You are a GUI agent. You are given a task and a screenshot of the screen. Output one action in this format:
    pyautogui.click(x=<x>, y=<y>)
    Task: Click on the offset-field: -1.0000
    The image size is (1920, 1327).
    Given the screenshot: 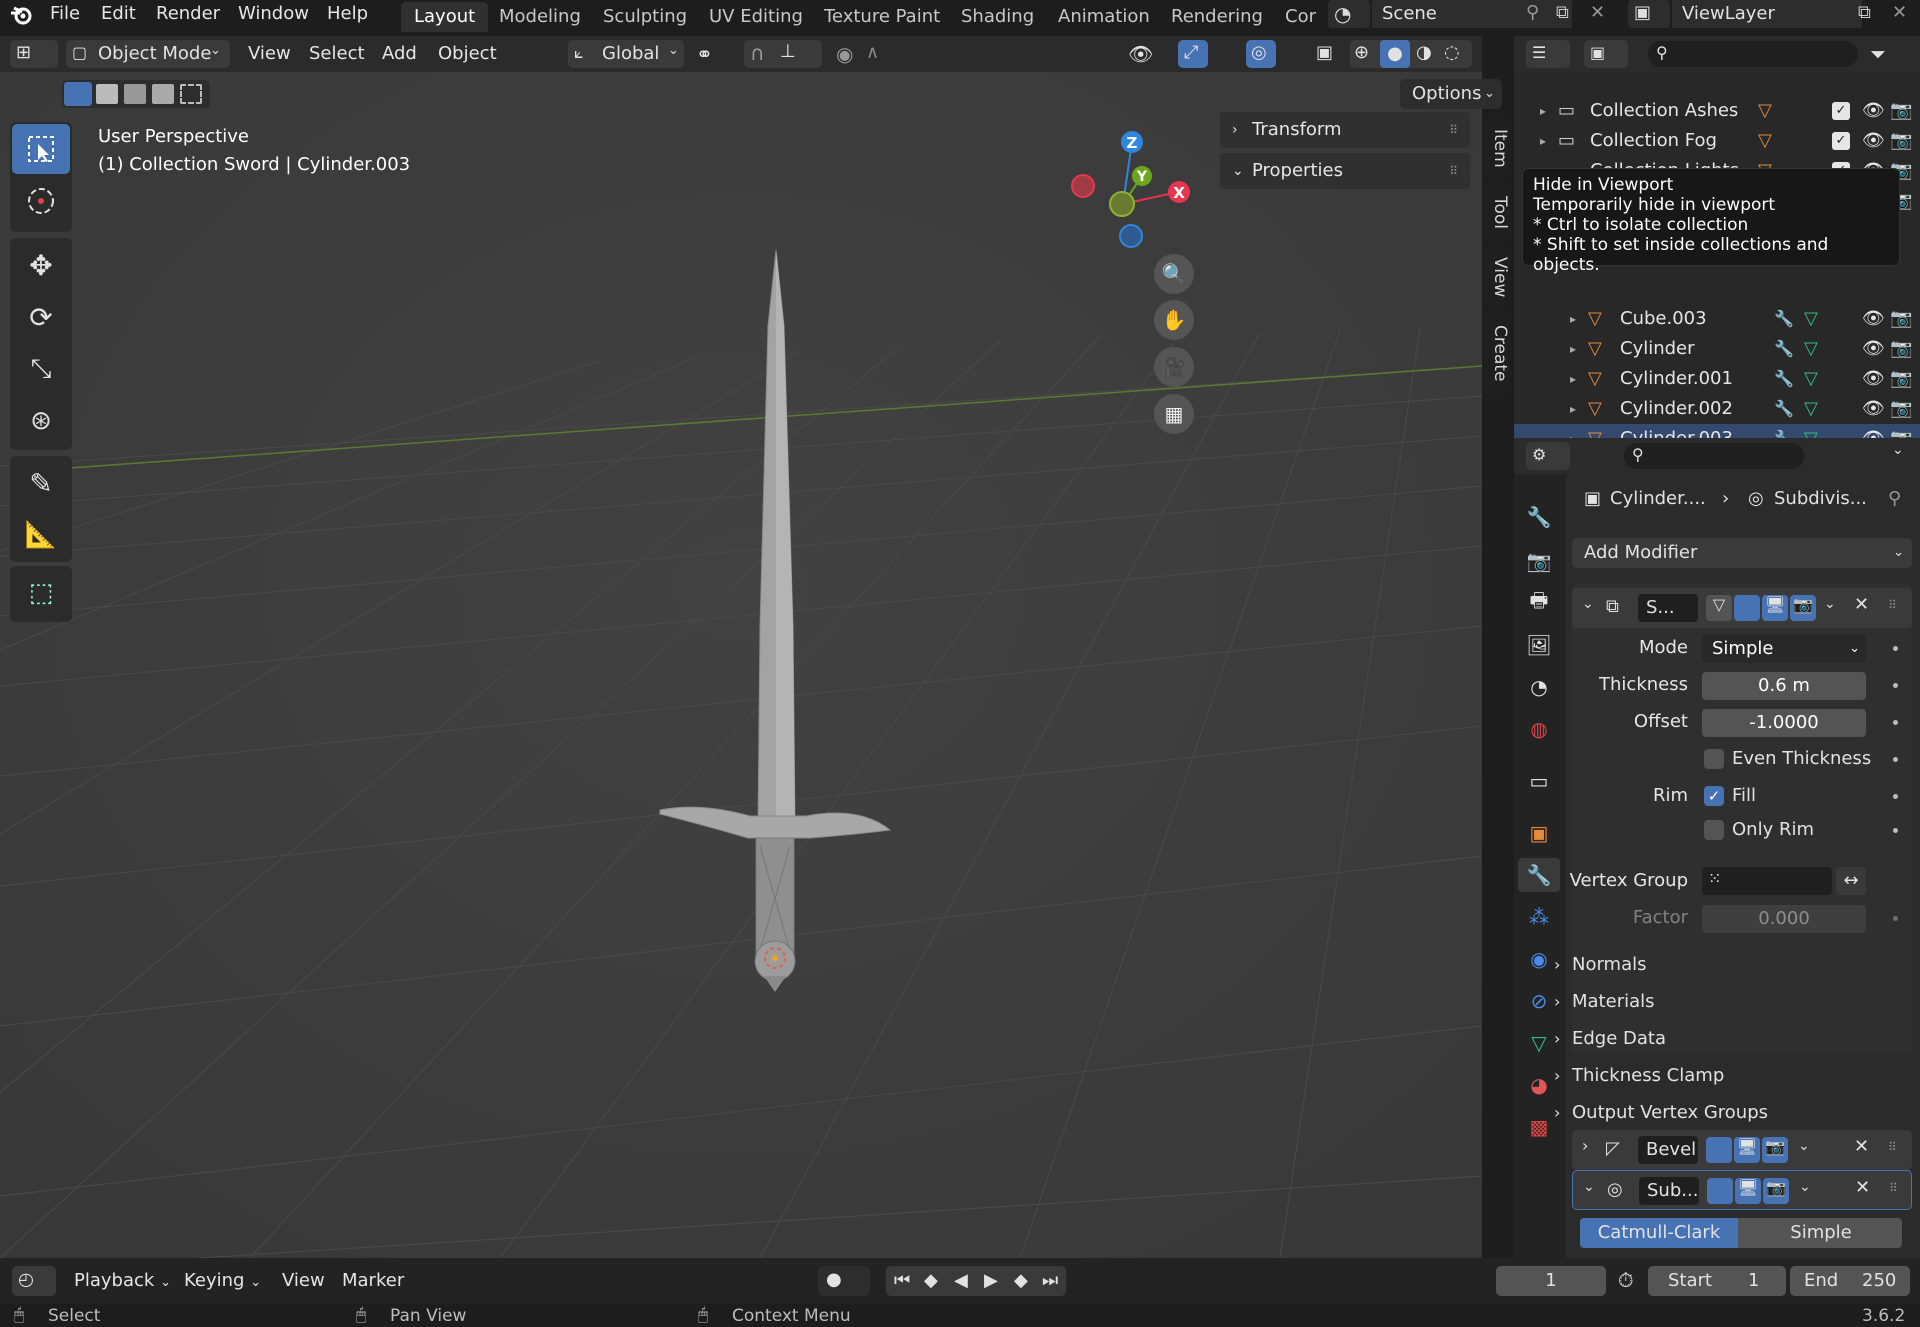 What is the action you would take?
    pyautogui.click(x=1784, y=723)
    